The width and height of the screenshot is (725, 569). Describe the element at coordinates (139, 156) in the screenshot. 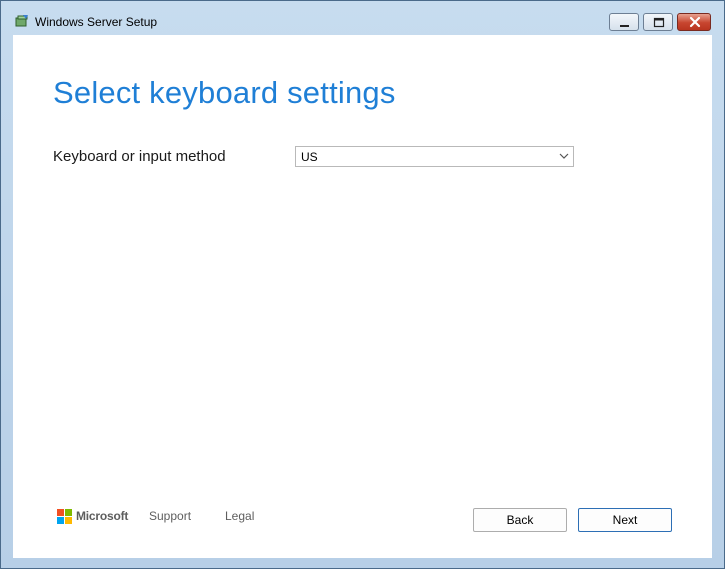

I see `keyboard-label: Keyboard or input method` at that location.